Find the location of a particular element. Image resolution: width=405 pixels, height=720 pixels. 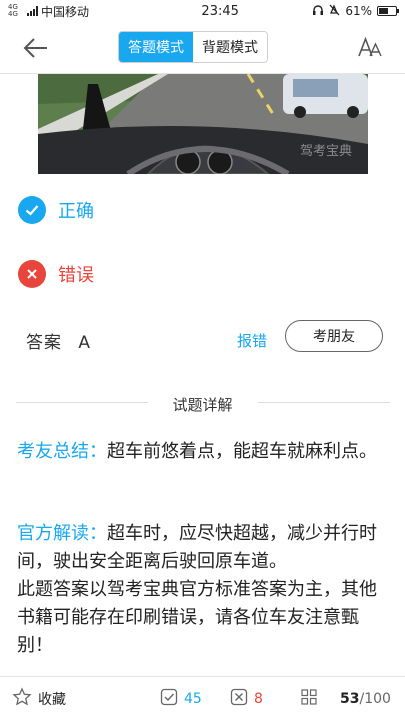

top-navigation-bar: 答题模式 背题模式 is located at coordinates (202, 48).